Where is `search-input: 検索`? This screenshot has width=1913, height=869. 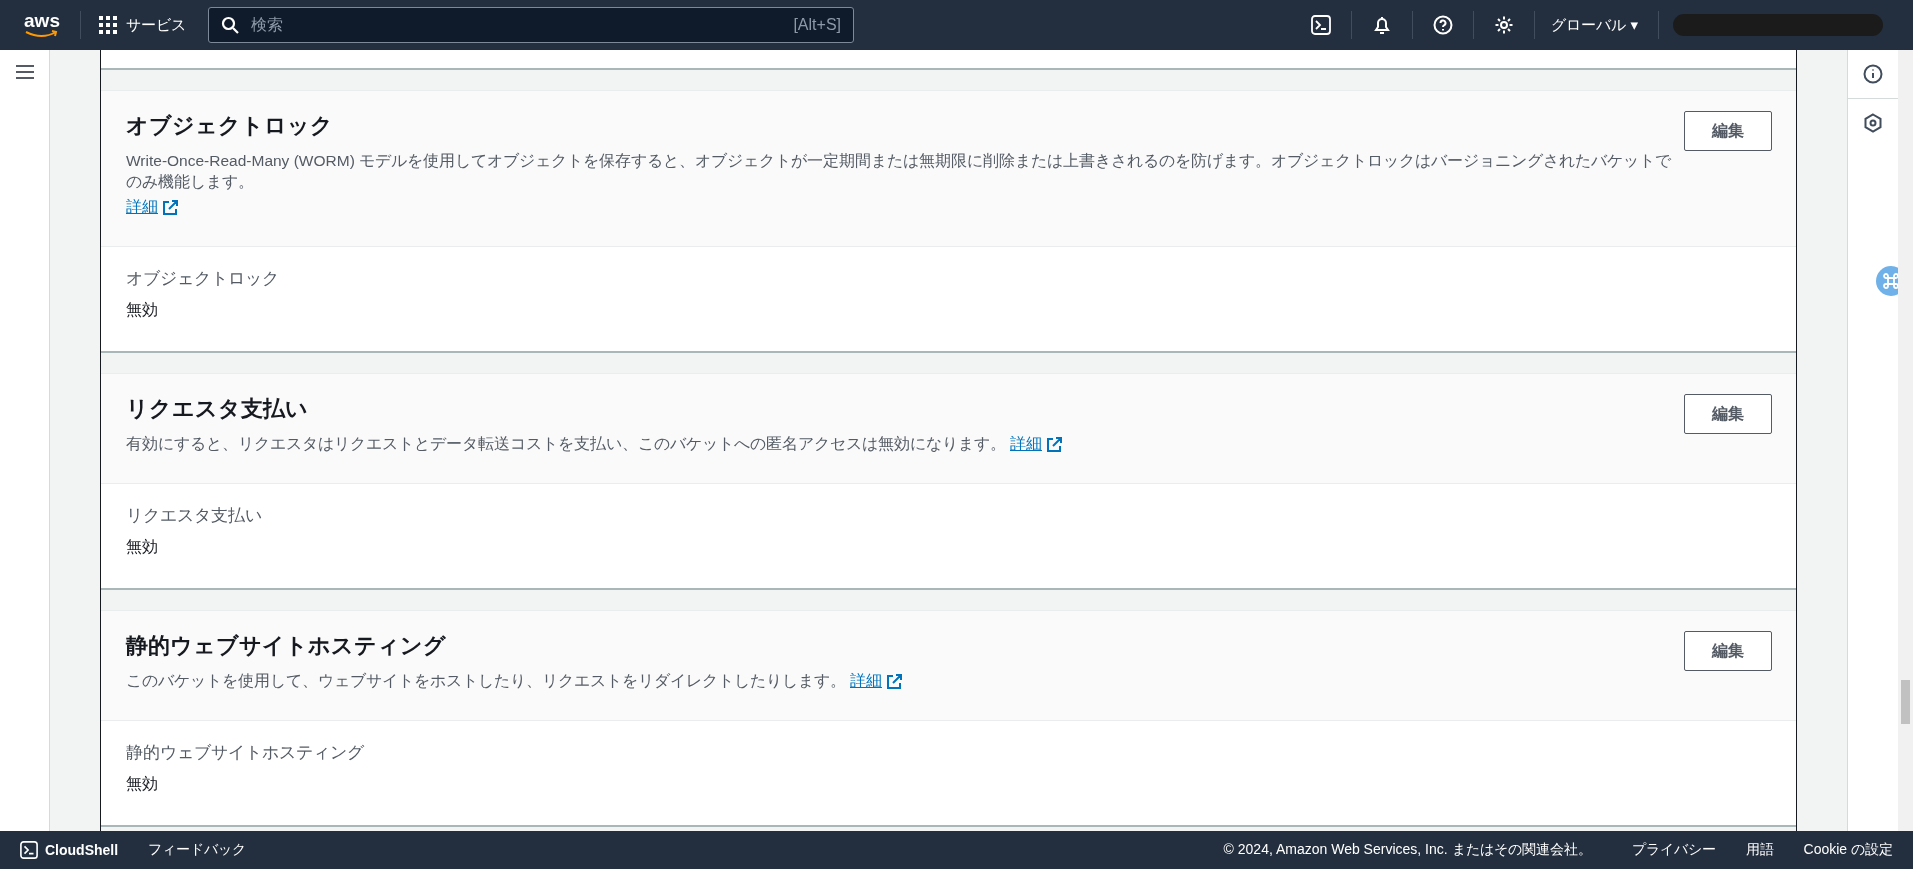
search-input: 検索 is located at coordinates (516, 25).